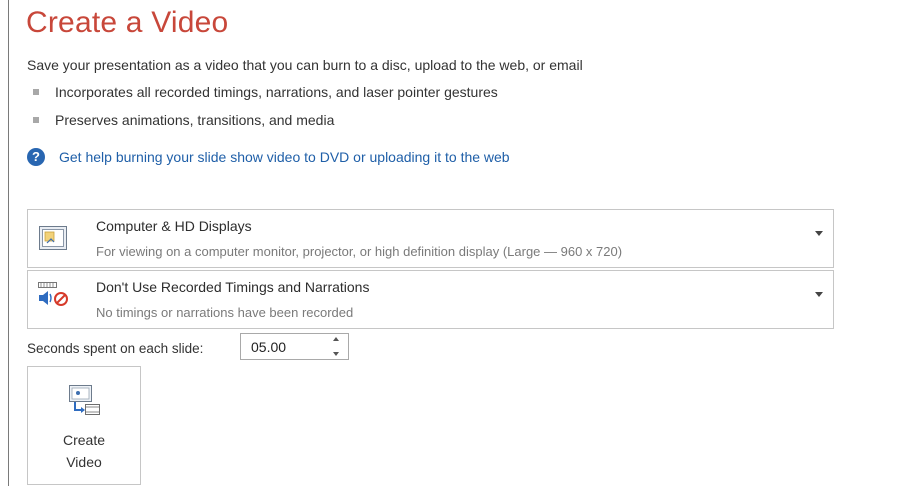 The height and width of the screenshot is (486, 909). What do you see at coordinates (115, 348) in the screenshot?
I see `seconds-label: Seconds spent on each slide:` at bounding box center [115, 348].